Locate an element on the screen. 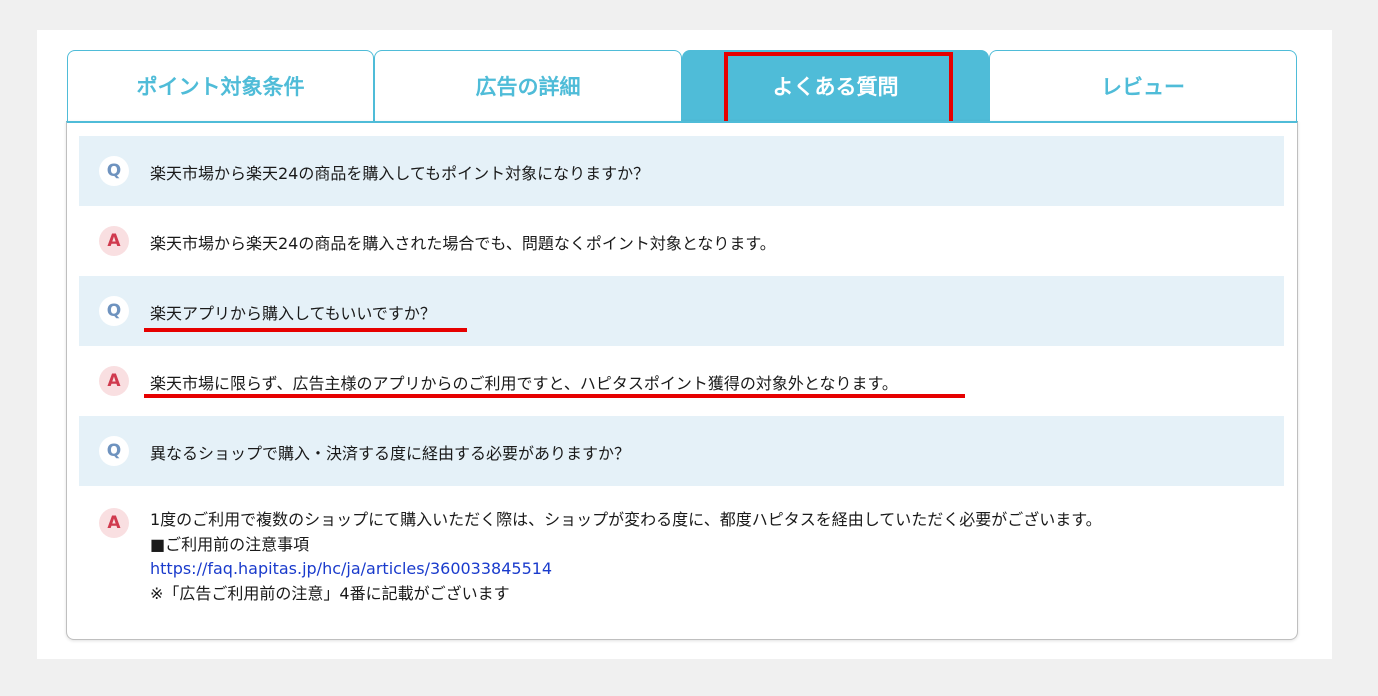  faq-question-row: Q 楽天市場から楽天24の商品を購入してもポイント対象になりますか？ is located at coordinates (681, 171).